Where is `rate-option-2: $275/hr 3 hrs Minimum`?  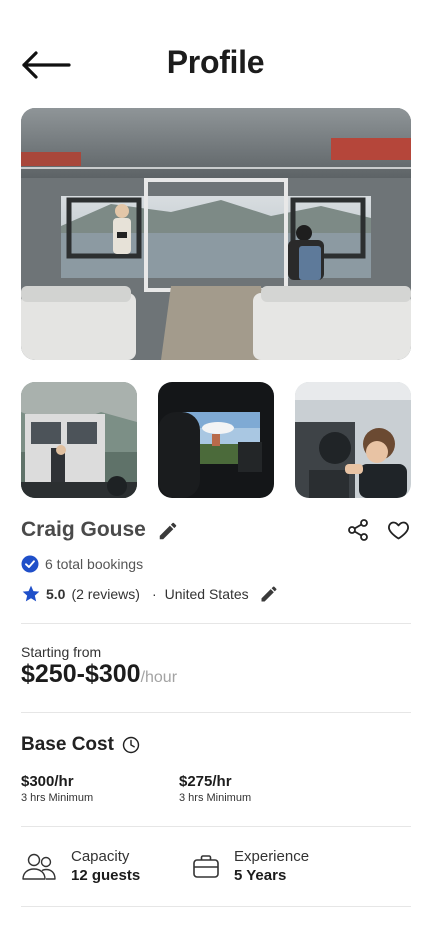
rate-option-2: $275/hr 3 hrs Minimum is located at coordinates (215, 788).